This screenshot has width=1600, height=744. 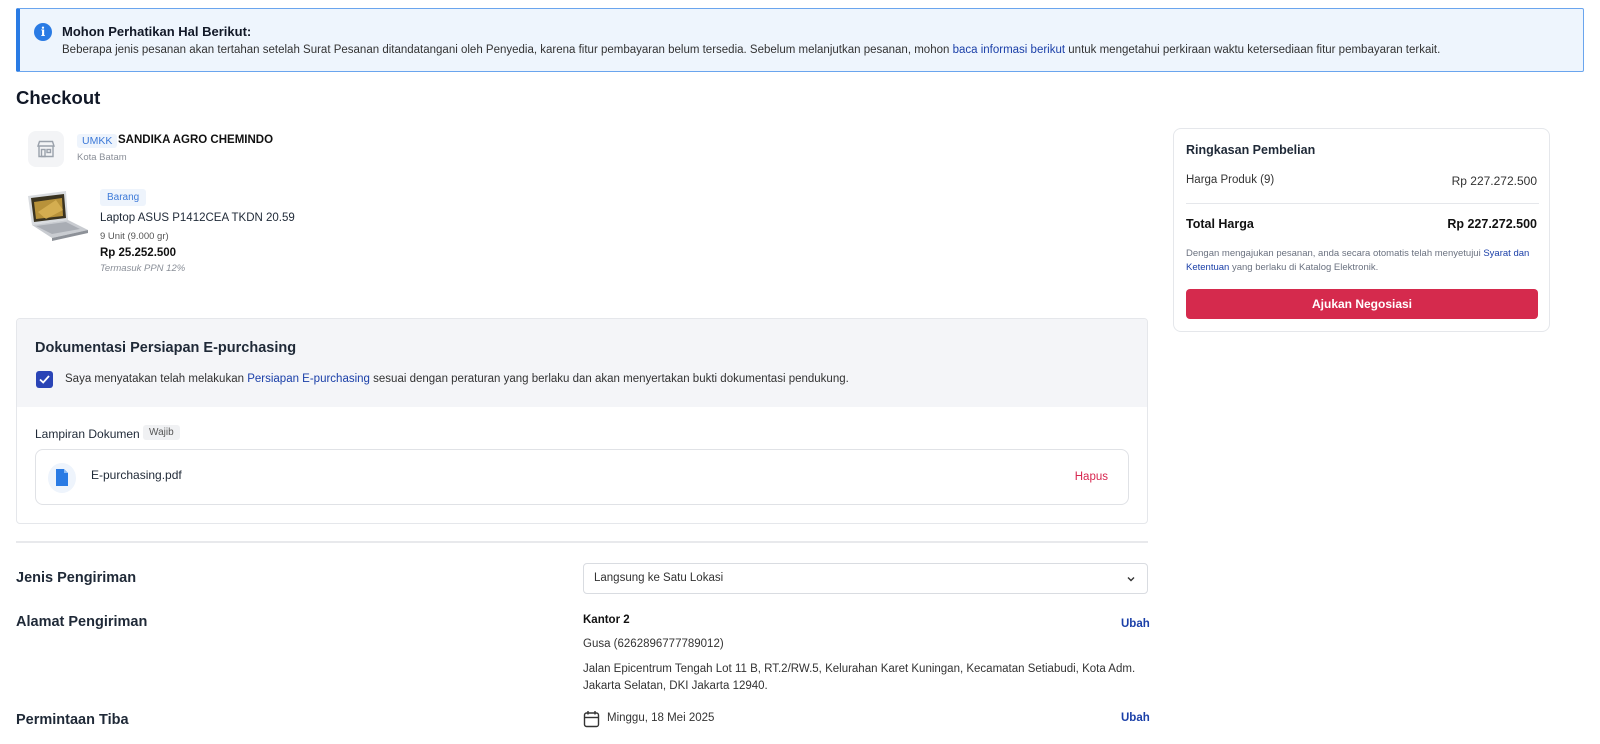 What do you see at coordinates (123, 197) in the screenshot?
I see `product-type-badge: Barang` at bounding box center [123, 197].